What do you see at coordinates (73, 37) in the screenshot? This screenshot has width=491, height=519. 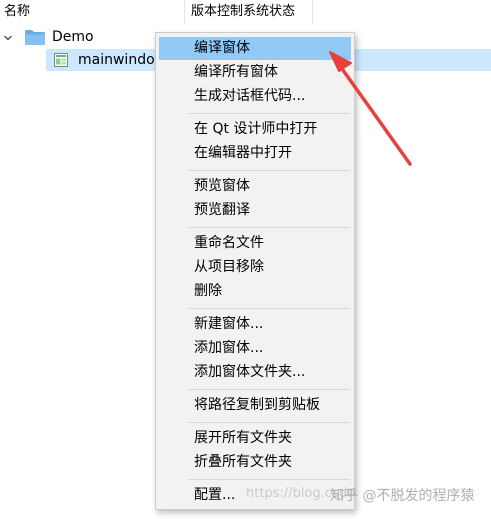 I see `tree-item-label: Demo` at bounding box center [73, 37].